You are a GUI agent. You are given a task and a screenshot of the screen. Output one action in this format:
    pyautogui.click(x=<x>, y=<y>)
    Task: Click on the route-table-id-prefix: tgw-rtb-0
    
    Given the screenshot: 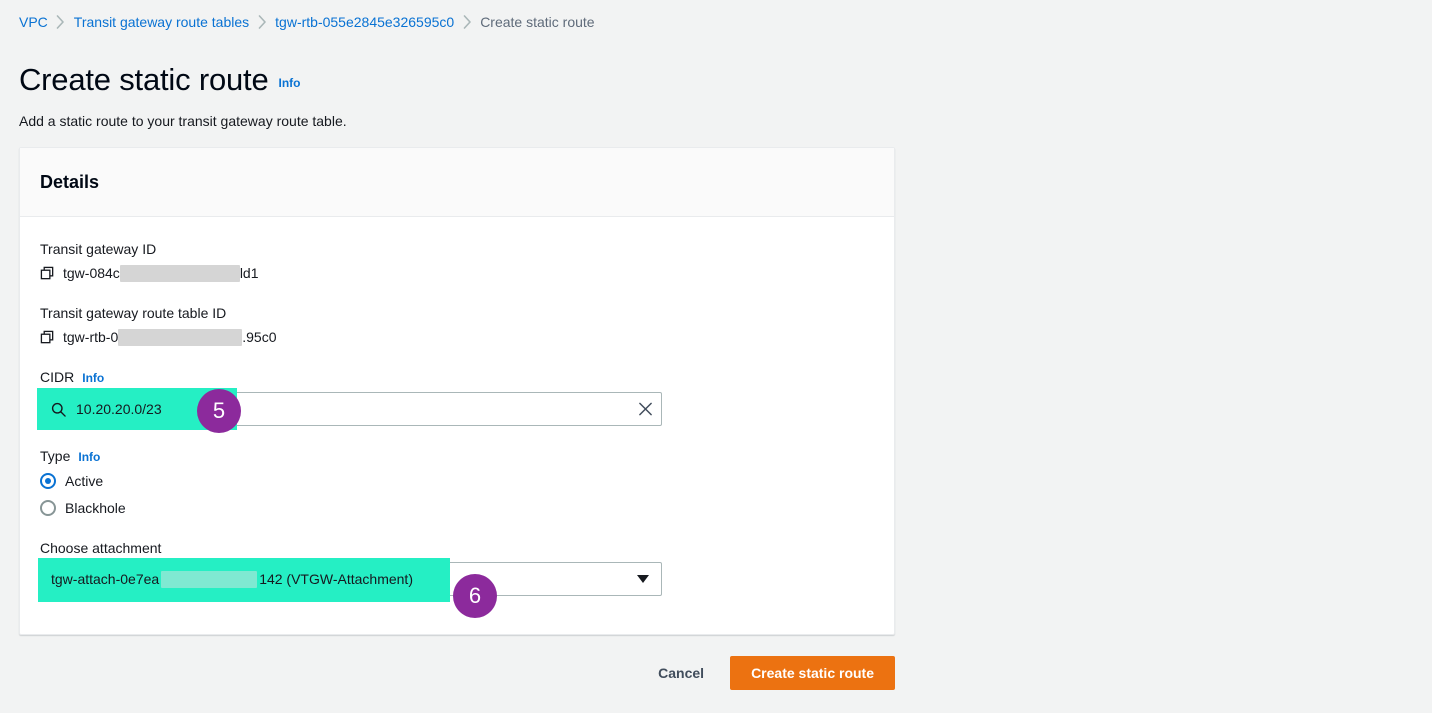 What is the action you would take?
    pyautogui.click(x=91, y=337)
    